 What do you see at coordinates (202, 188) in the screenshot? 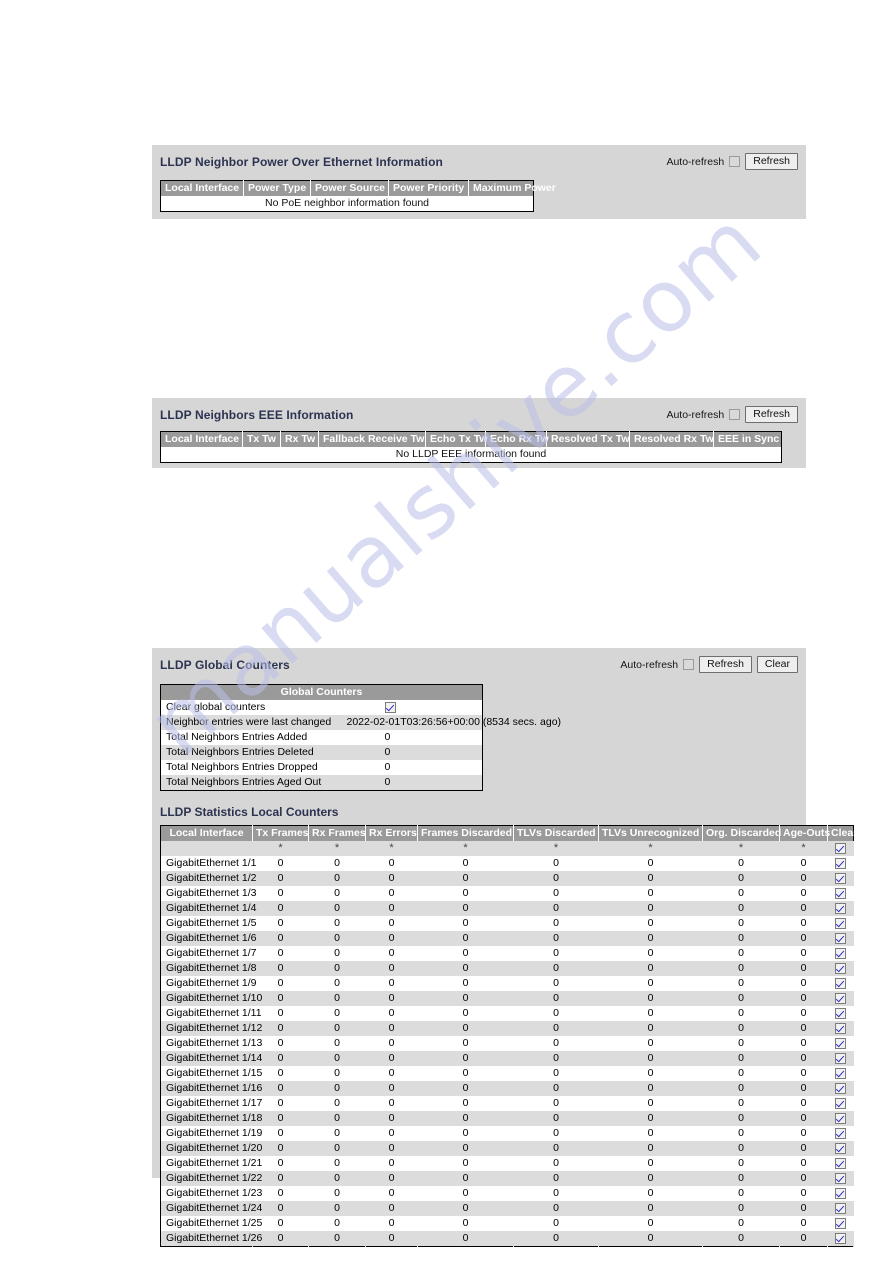
I see `column-header: Local Interface` at bounding box center [202, 188].